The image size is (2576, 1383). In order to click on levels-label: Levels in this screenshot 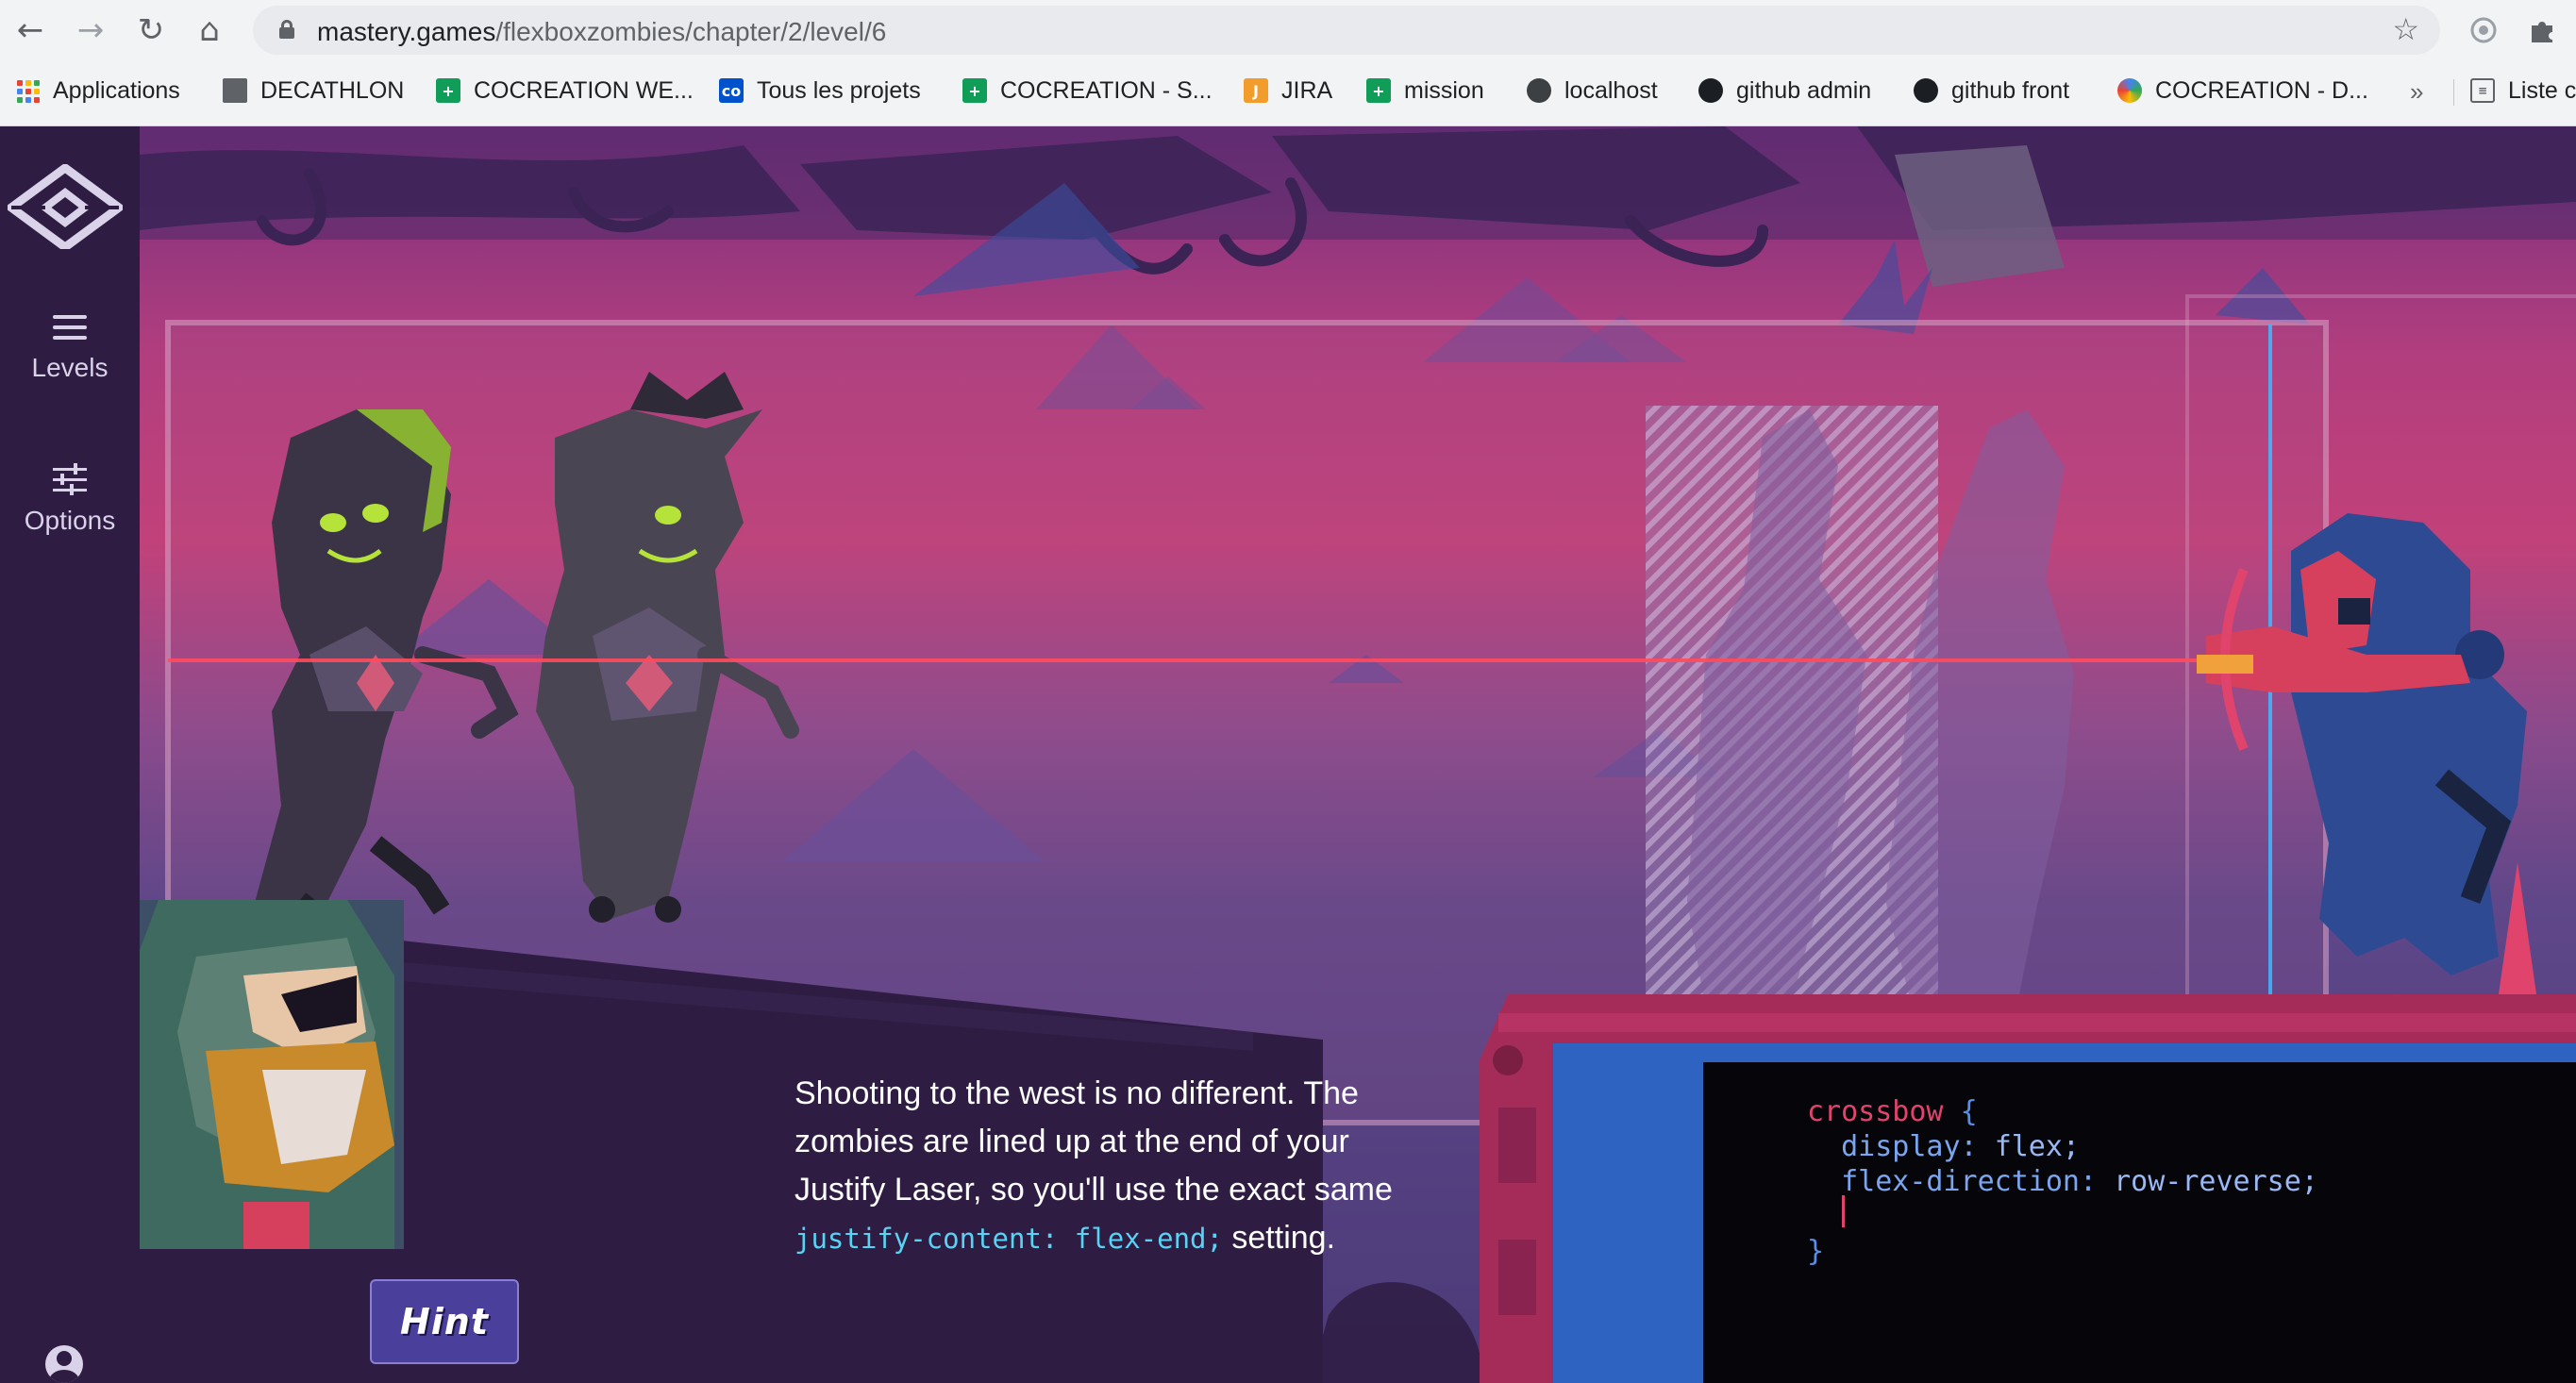, I will do `click(70, 367)`.